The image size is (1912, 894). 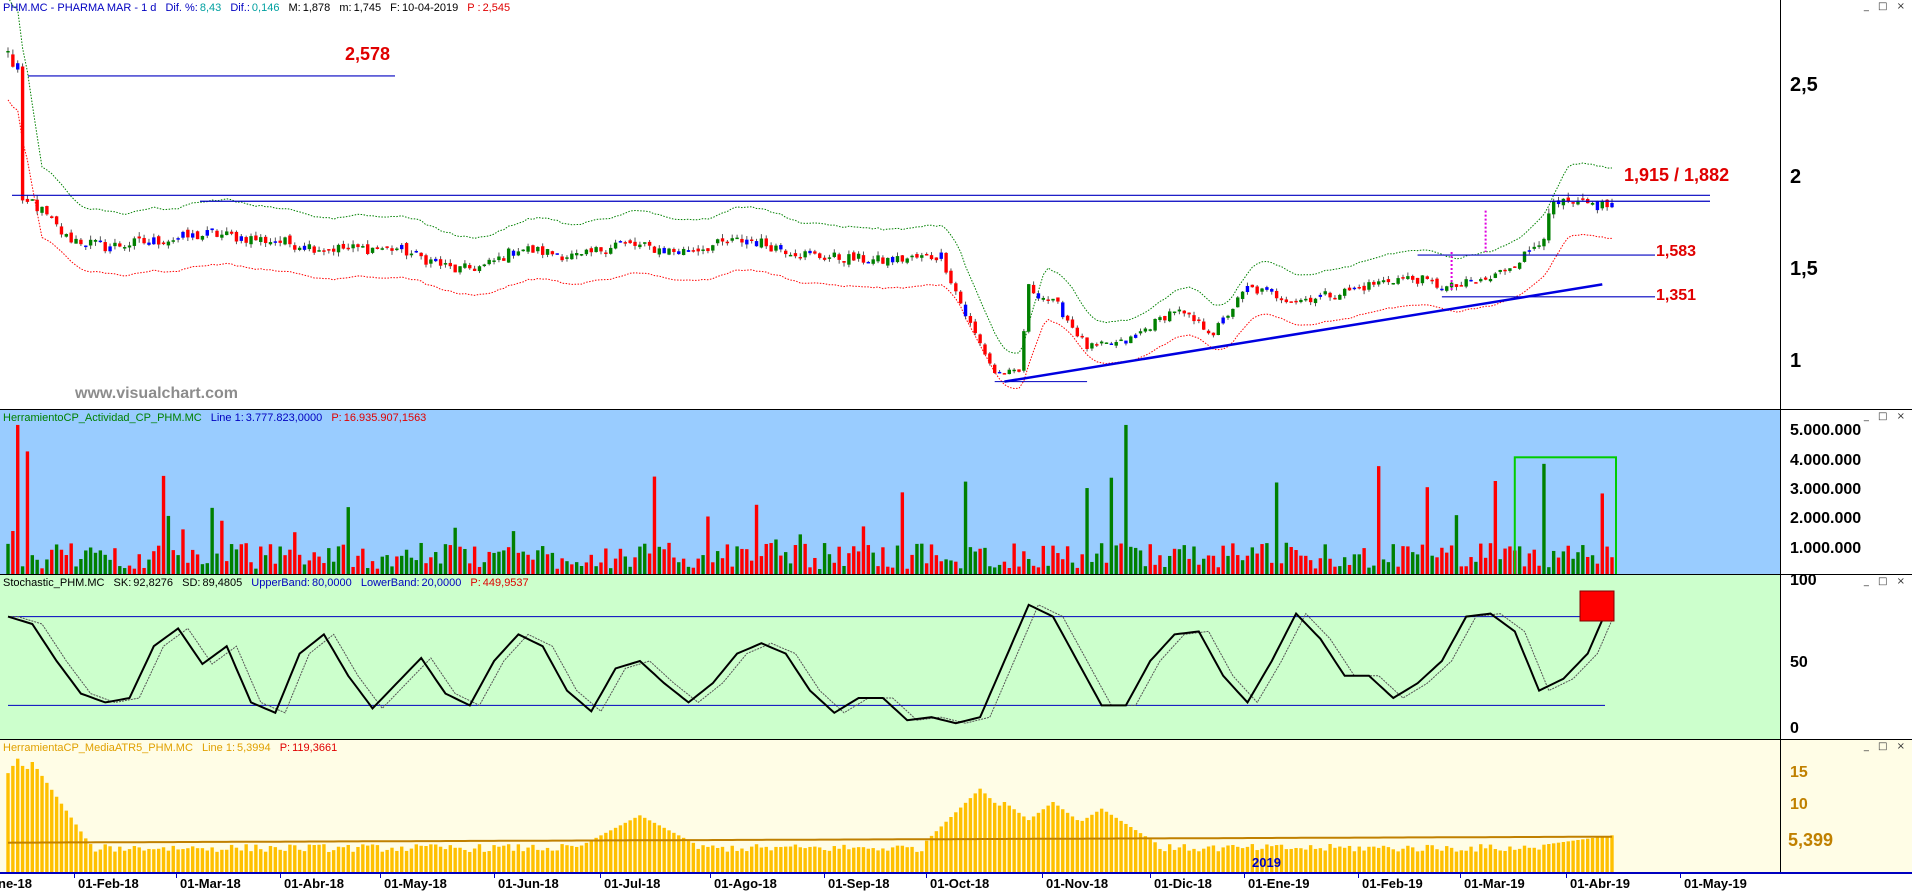 I want to click on volume-y-tick-4: 1.000.000, so click(x=1826, y=548).